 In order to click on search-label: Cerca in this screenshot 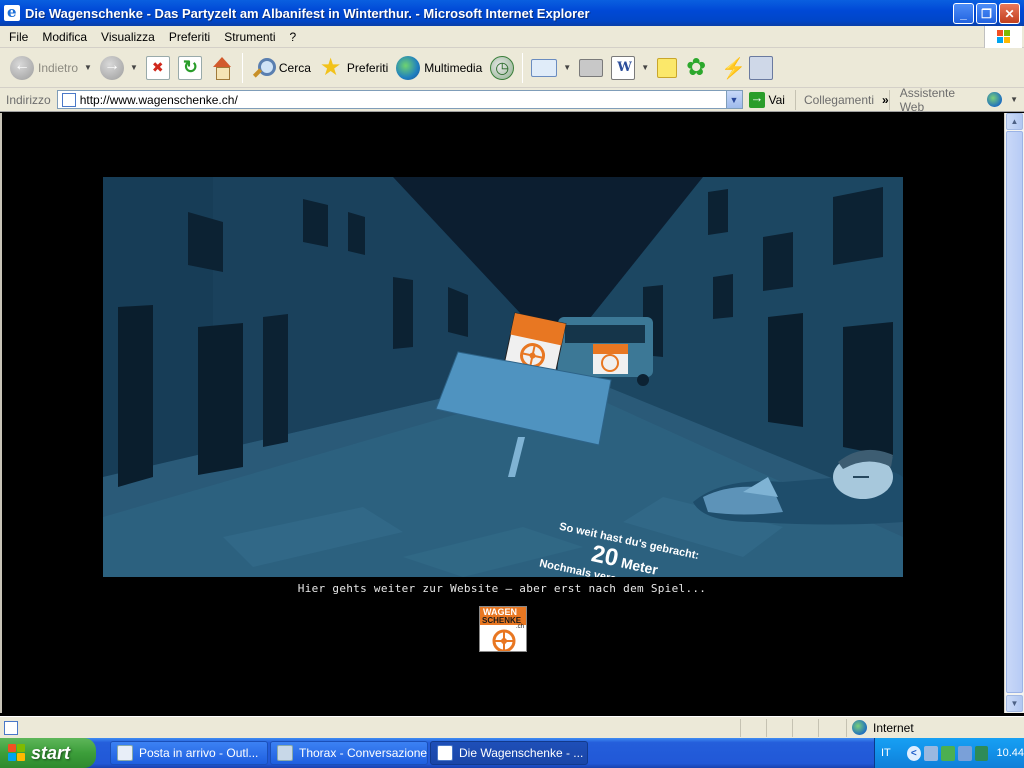, I will do `click(294, 67)`.